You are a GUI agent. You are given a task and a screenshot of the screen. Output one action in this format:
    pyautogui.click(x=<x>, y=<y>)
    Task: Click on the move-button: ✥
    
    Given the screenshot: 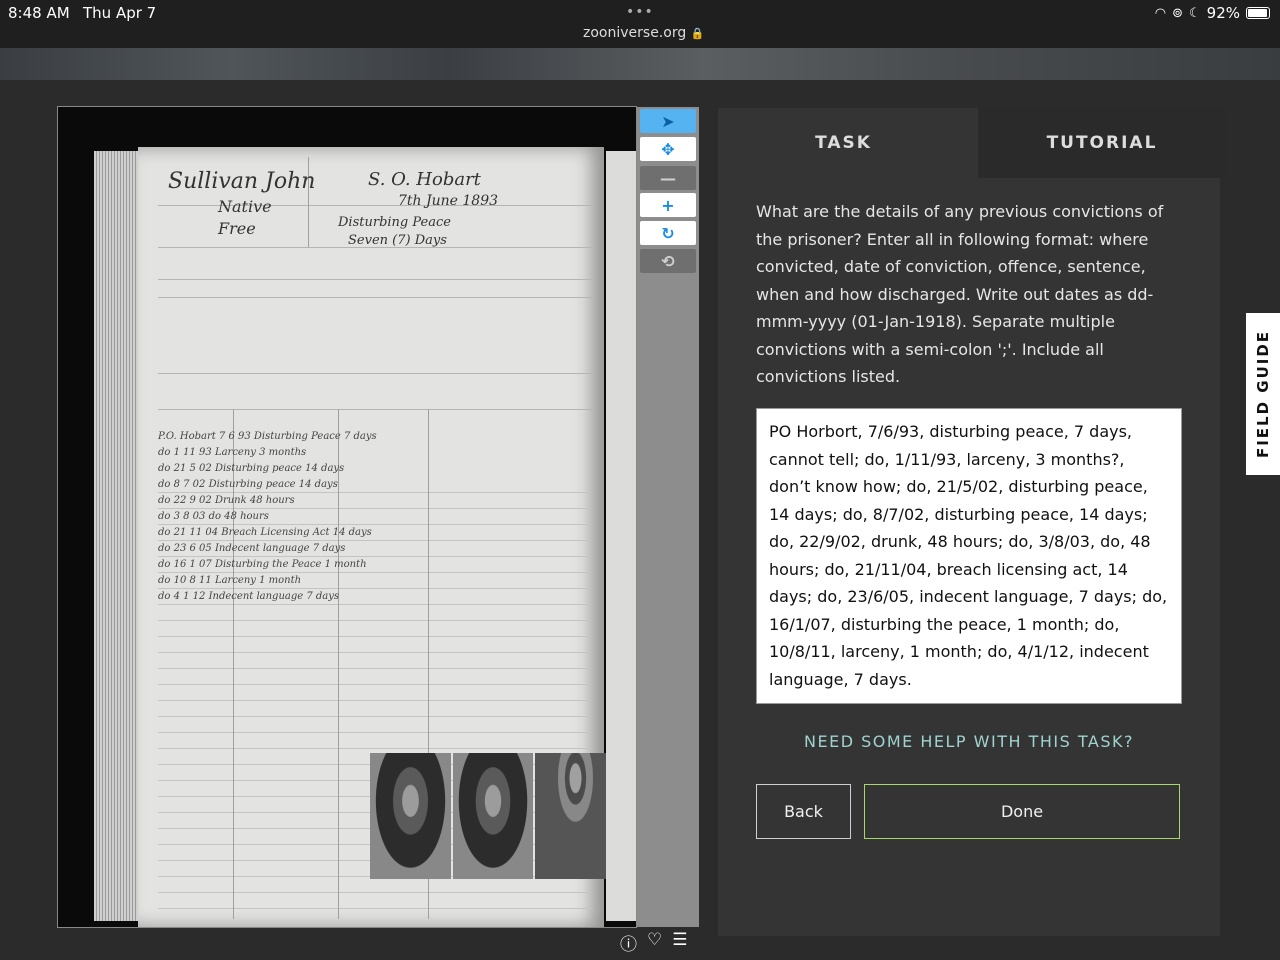 What is the action you would take?
    pyautogui.click(x=668, y=149)
    